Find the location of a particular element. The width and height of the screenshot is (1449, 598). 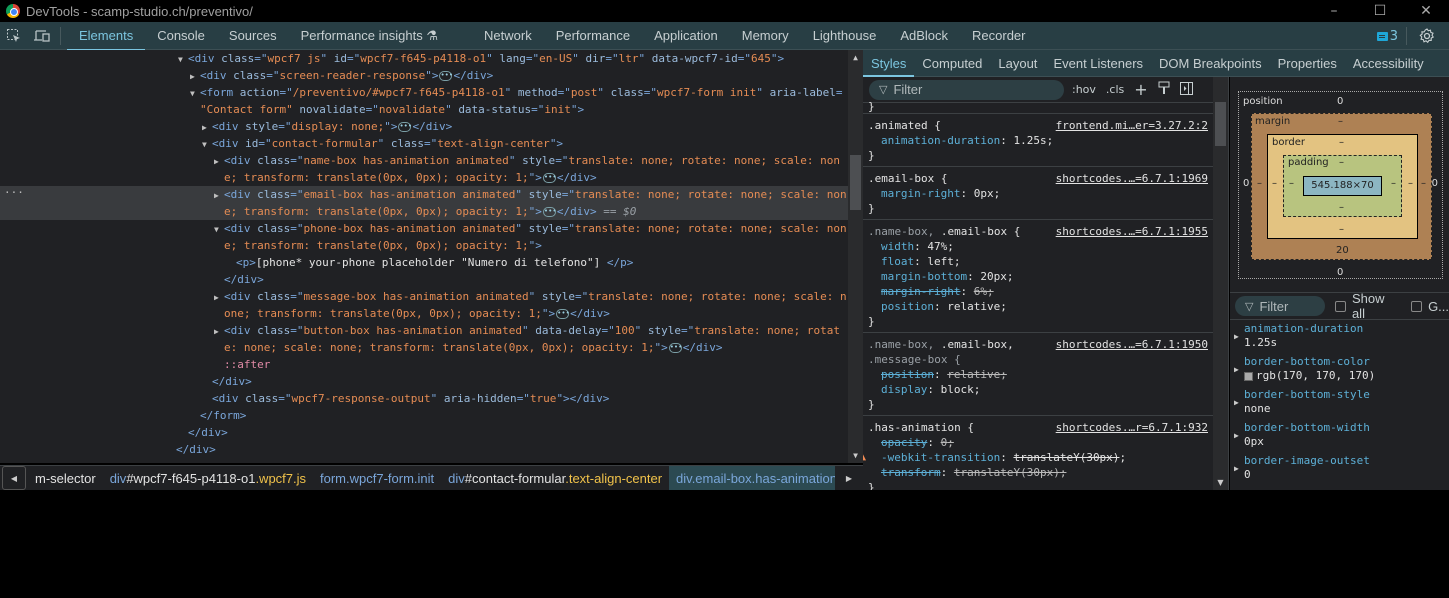

tab-performance-insights: Performance insights ⚗ is located at coordinates (369, 36).